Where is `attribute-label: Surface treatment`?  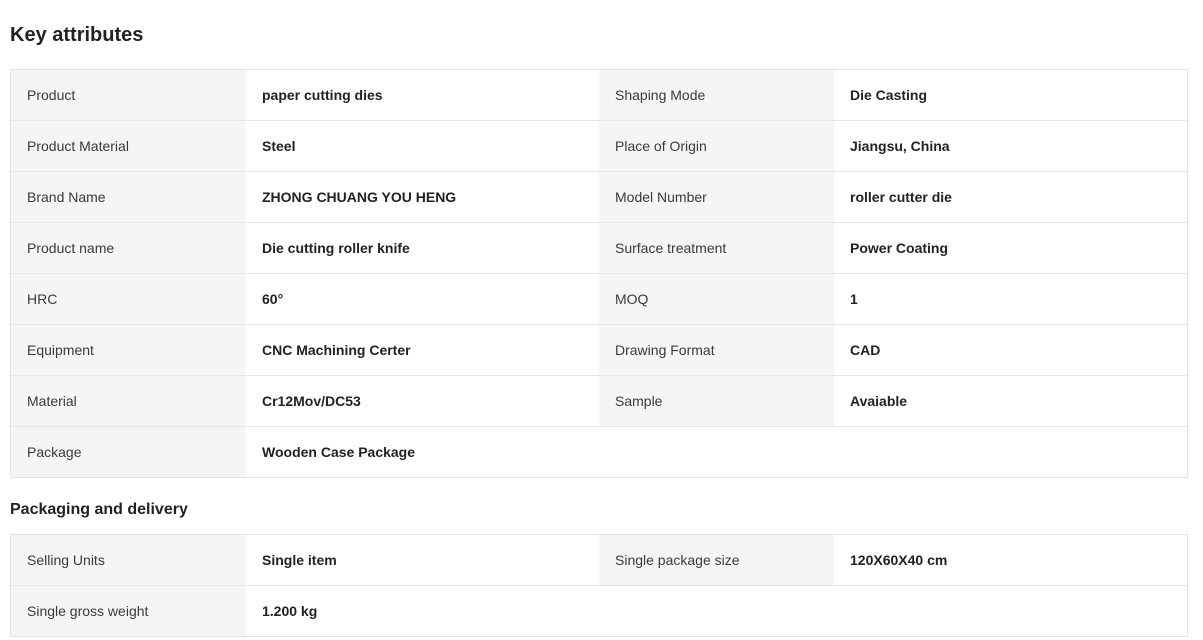 attribute-label: Surface treatment is located at coordinates (716, 248).